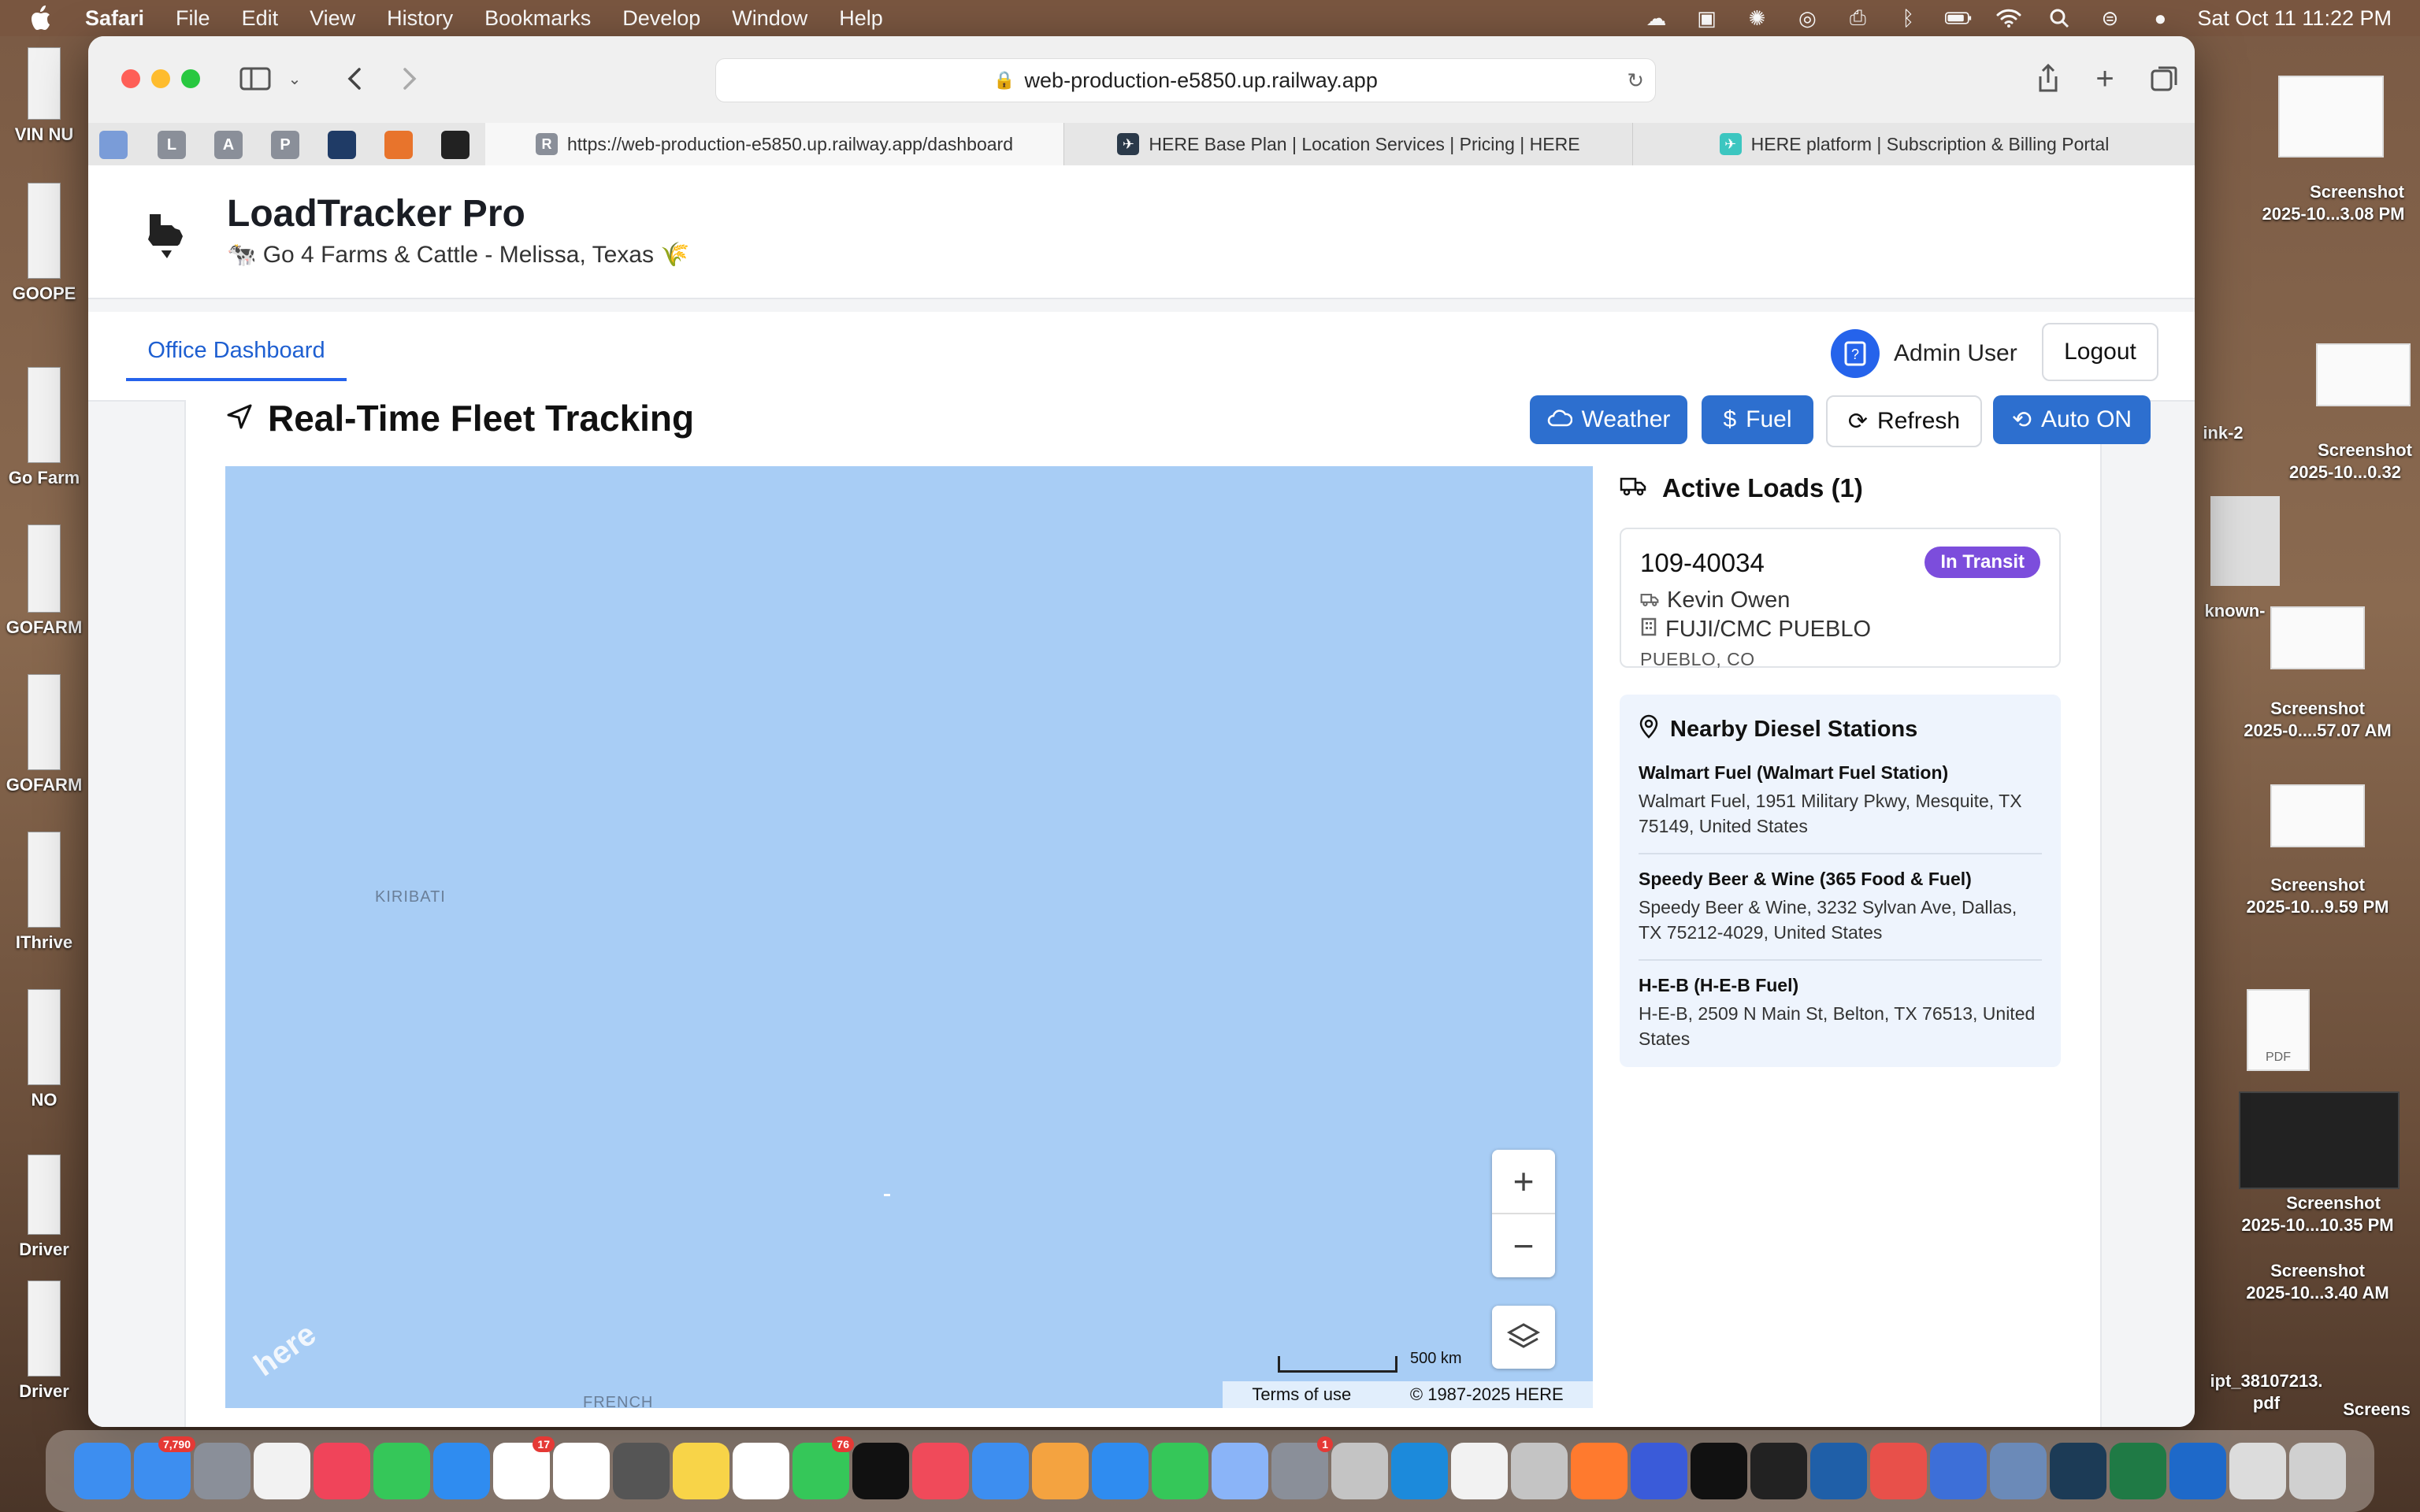  Describe the element at coordinates (1608, 419) in the screenshot. I see `weather-button: Weather` at that location.